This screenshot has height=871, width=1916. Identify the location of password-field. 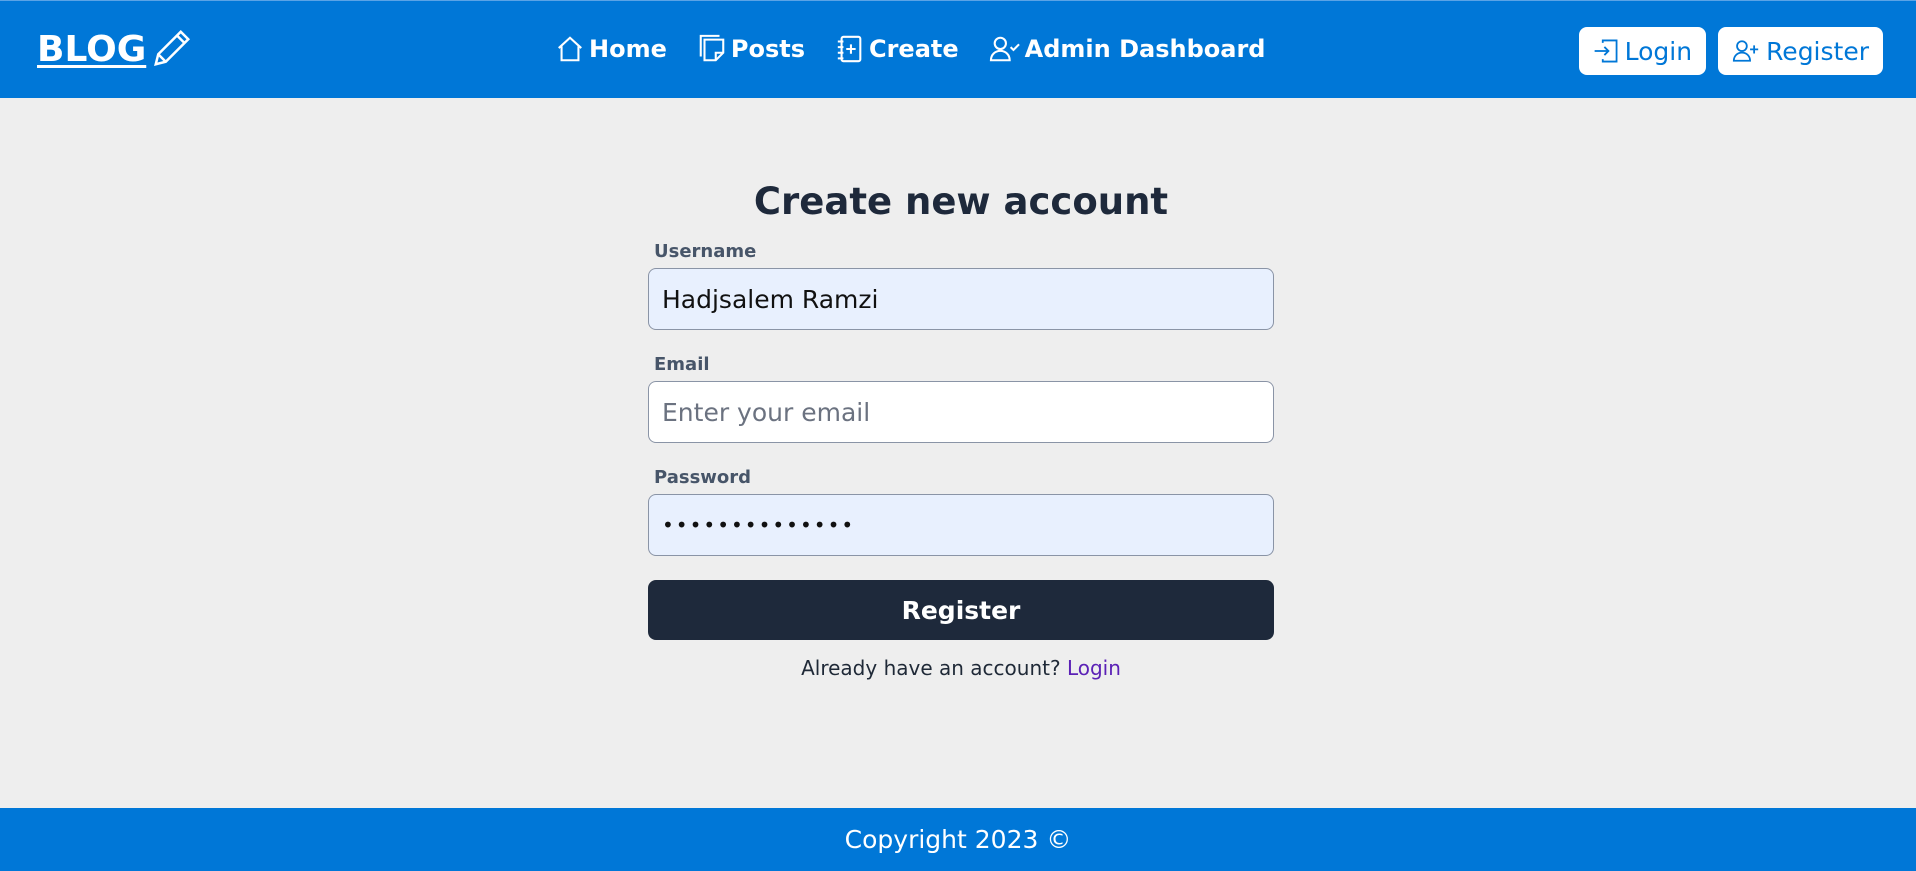
(961, 525).